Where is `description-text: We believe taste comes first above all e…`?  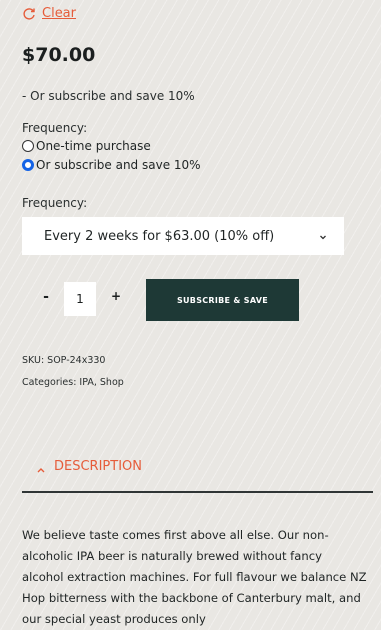 description-text: We believe taste comes first above all e… is located at coordinates (194, 577).